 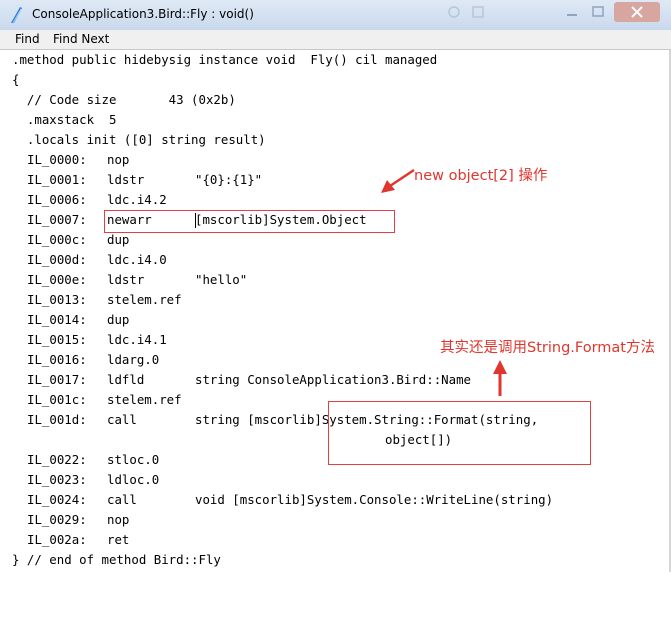 What do you see at coordinates (143, 14) in the screenshot?
I see `window-title: ConsoleApplication3.Bird::Fly : void()` at bounding box center [143, 14].